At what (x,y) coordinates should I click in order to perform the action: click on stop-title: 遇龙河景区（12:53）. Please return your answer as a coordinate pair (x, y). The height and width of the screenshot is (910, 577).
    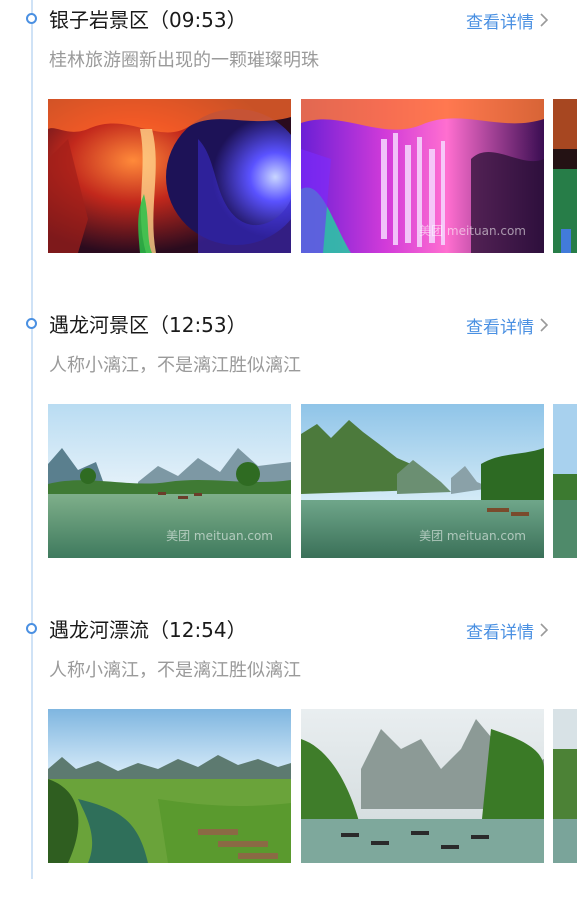
    Looking at the image, I should click on (148, 325).